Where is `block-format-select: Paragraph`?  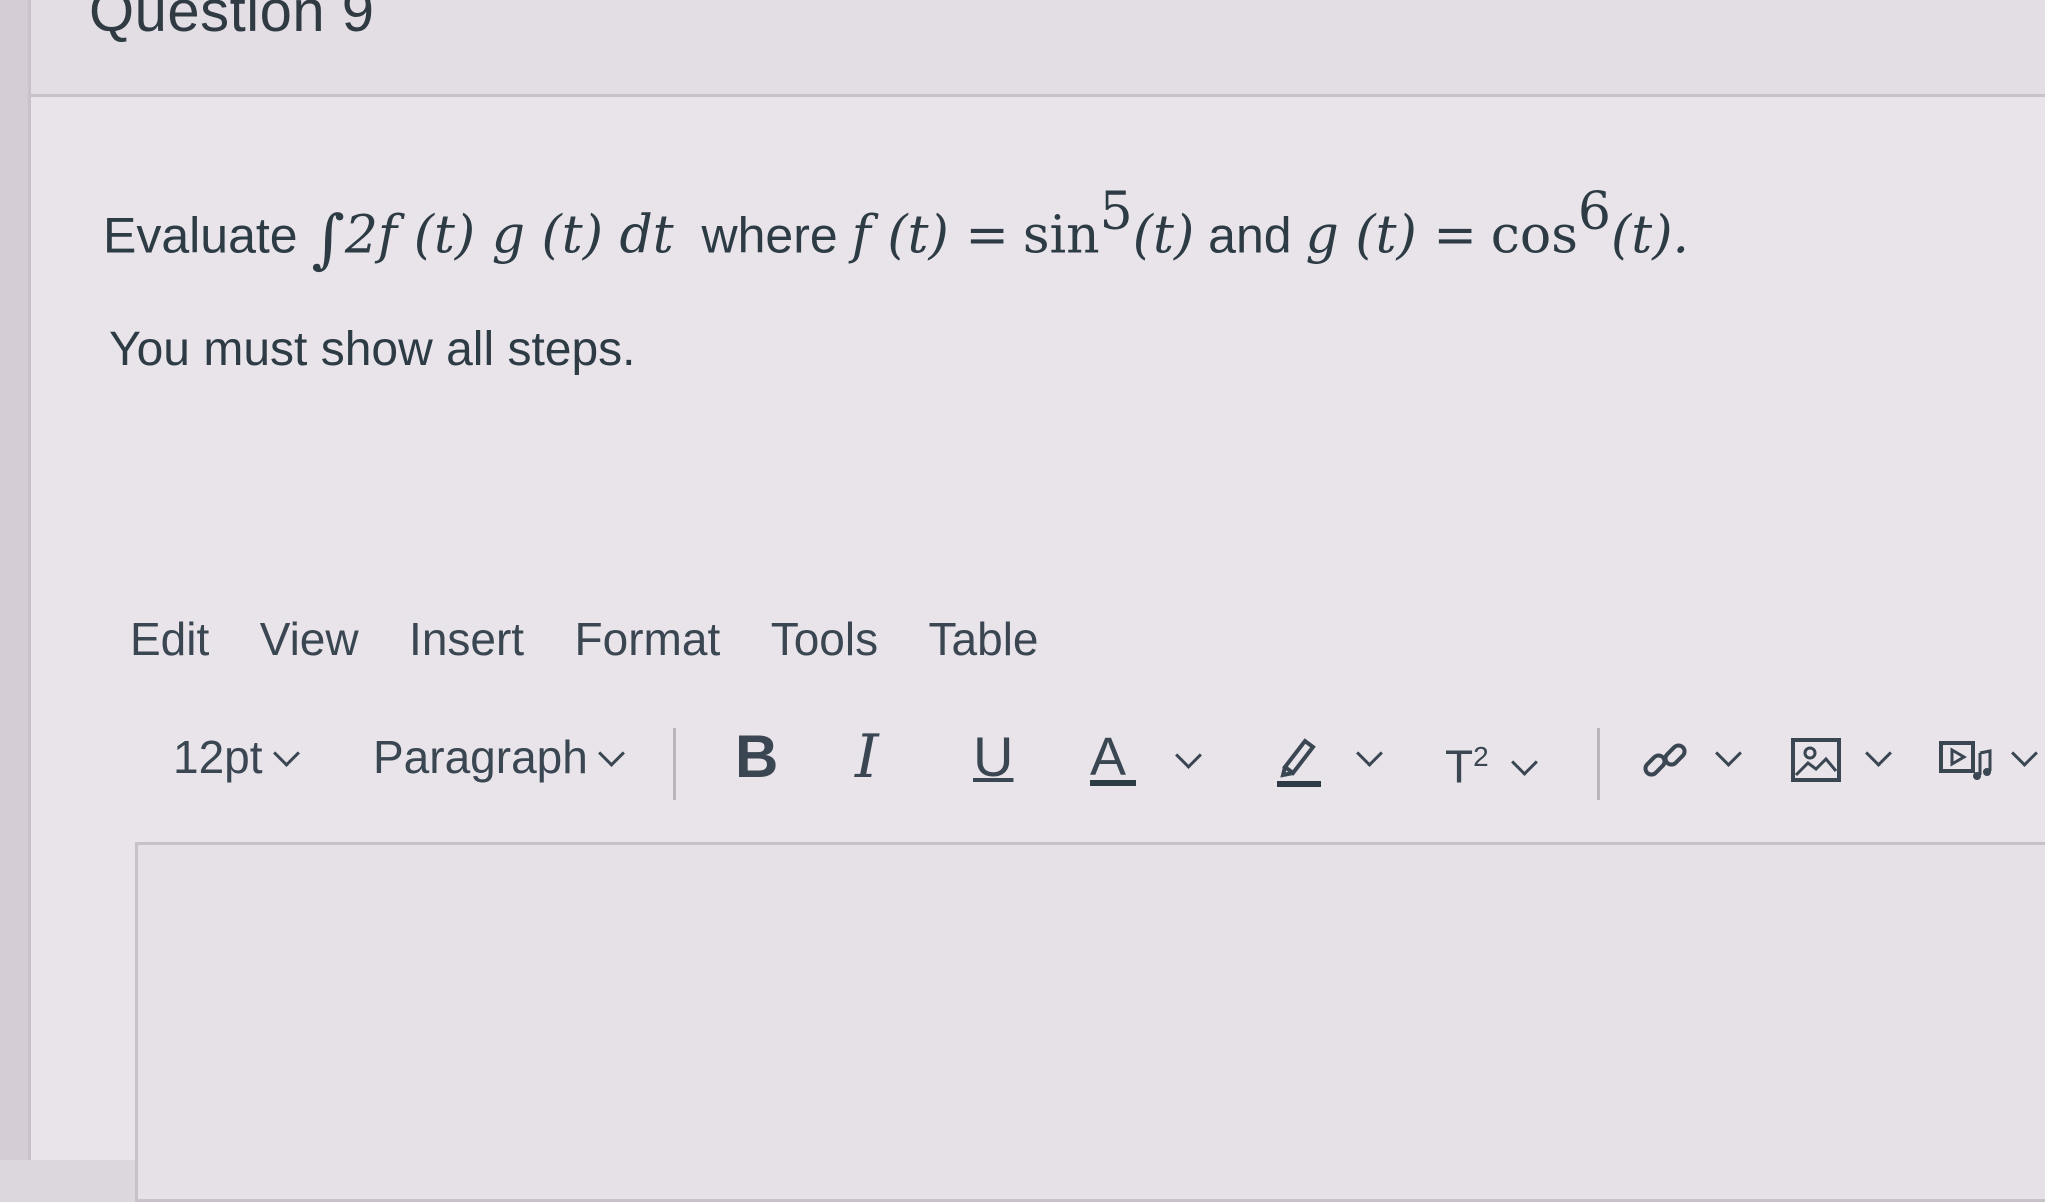
block-format-select: Paragraph is located at coordinates (499, 757).